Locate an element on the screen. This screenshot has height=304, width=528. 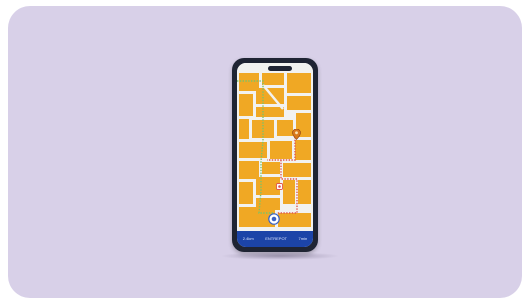
blue-location-dot-icon is located at coordinates (274, 219).